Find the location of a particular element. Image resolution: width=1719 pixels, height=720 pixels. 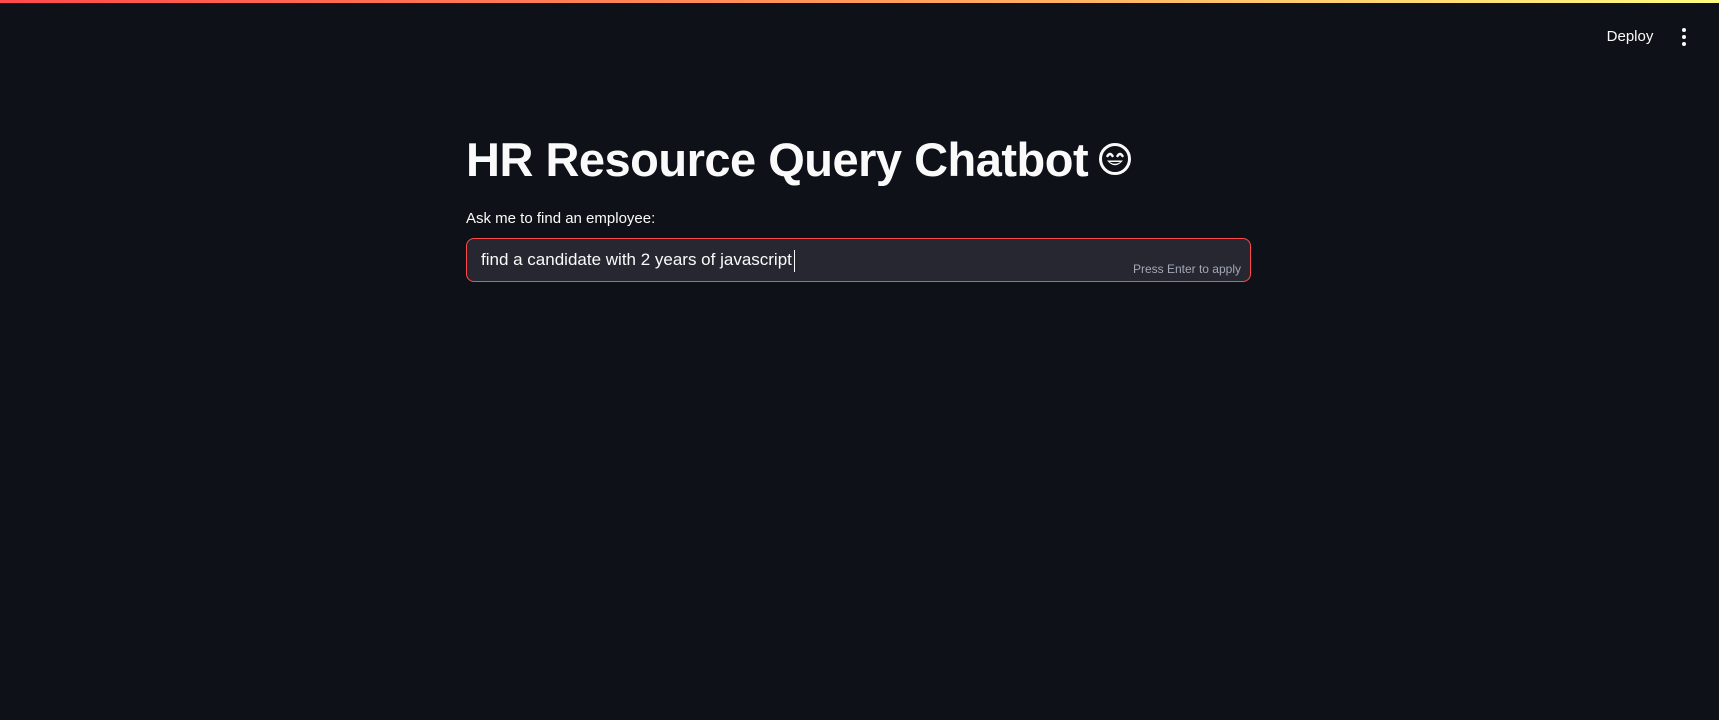

title-row: HR Resource Query Chatbot is located at coordinates (799, 159).